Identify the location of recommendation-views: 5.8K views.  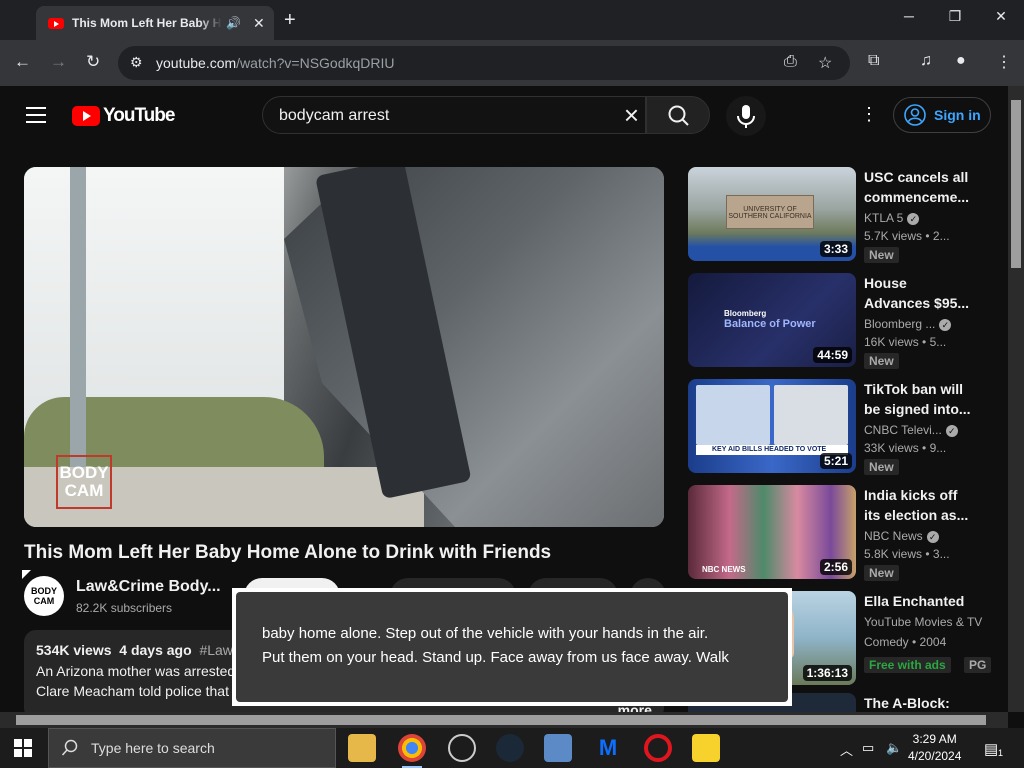
(893, 554).